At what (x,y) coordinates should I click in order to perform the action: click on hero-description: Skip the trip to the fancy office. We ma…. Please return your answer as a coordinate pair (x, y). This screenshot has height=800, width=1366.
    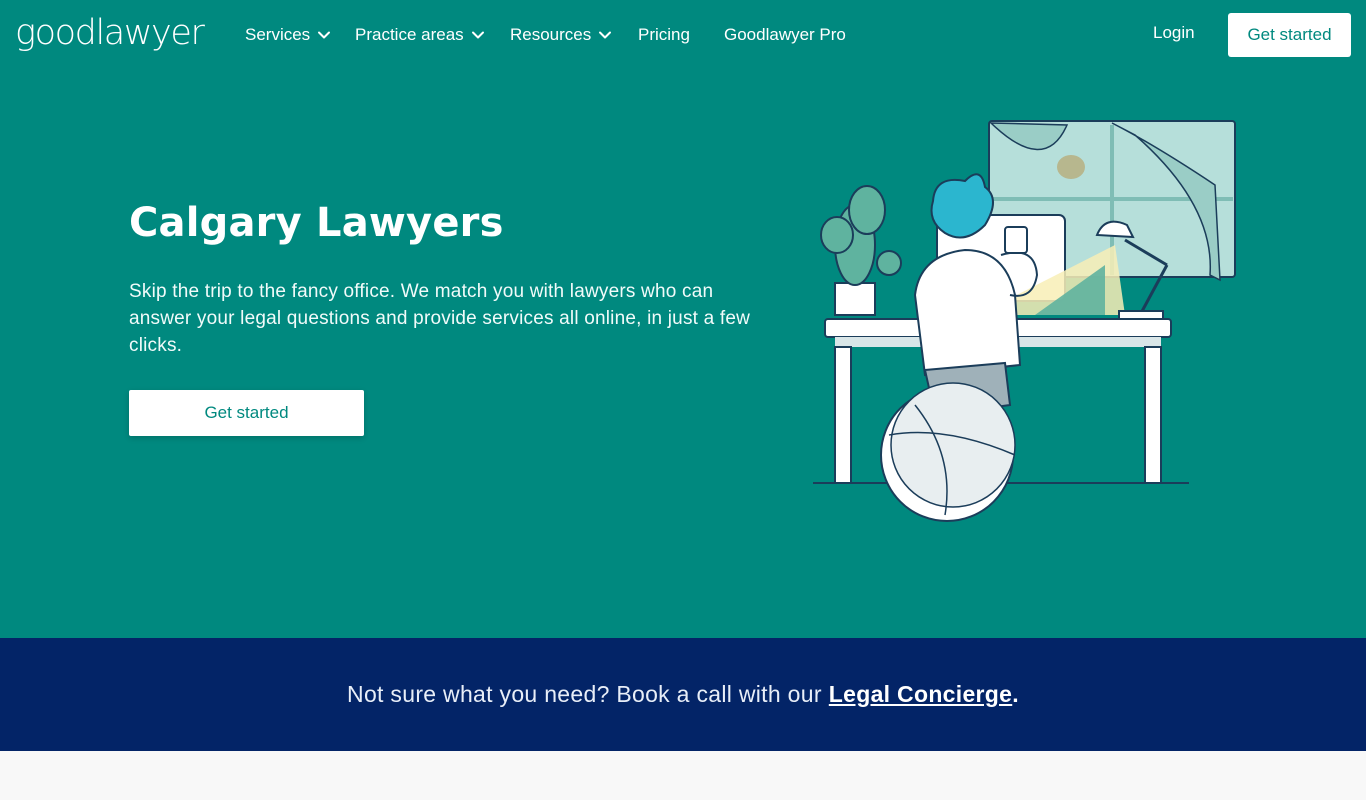
    Looking at the image, I should click on (440, 318).